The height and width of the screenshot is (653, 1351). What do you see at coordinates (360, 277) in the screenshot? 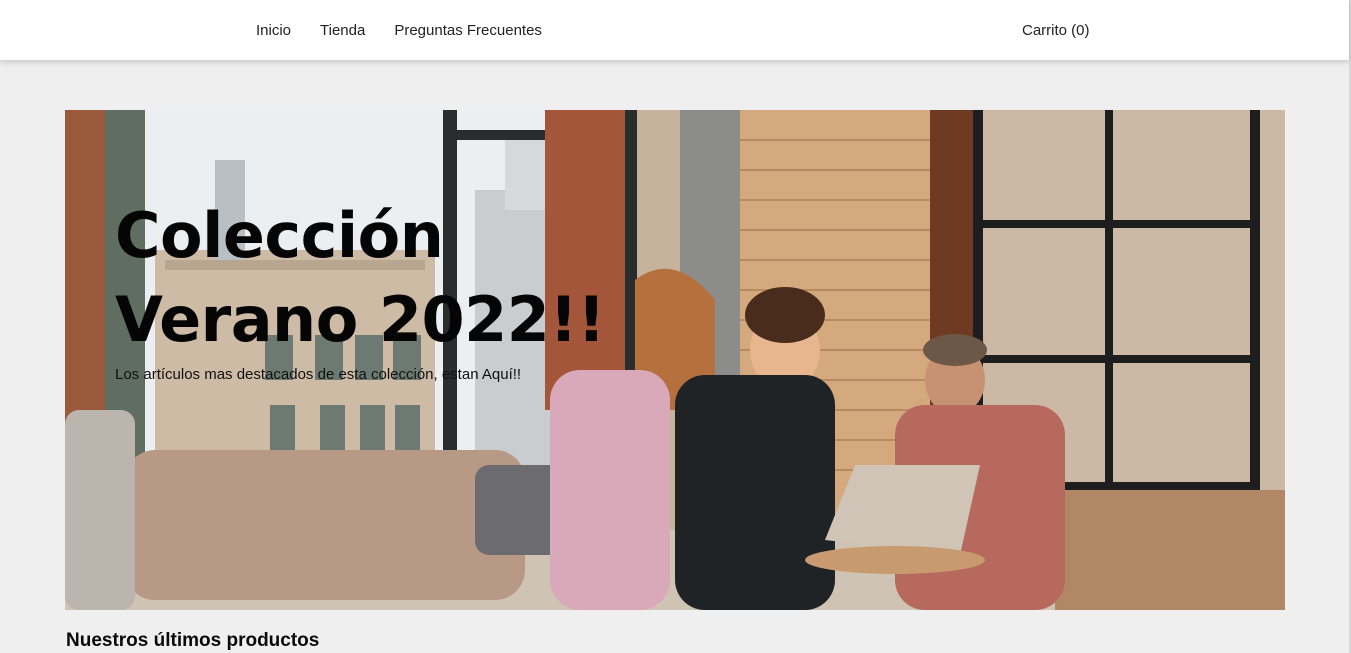
I see `hero-title: Colección Verano 2022!!` at bounding box center [360, 277].